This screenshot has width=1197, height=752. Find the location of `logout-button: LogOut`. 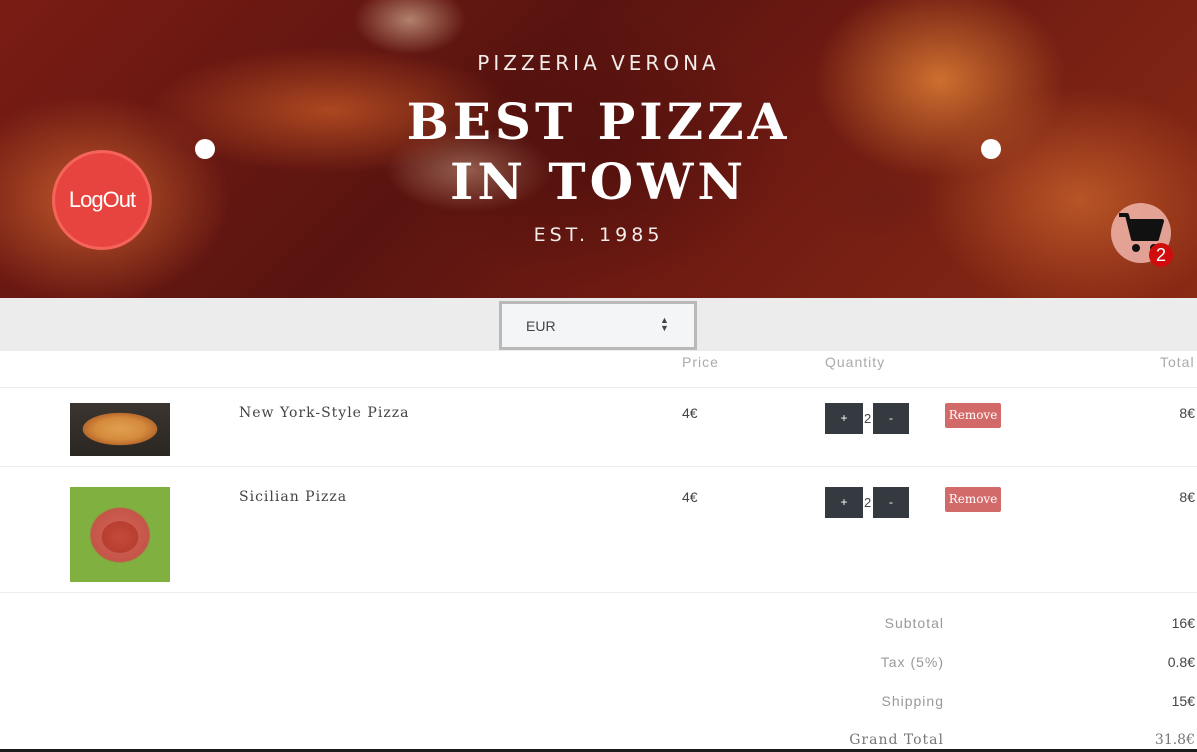

logout-button: LogOut is located at coordinates (102, 200).